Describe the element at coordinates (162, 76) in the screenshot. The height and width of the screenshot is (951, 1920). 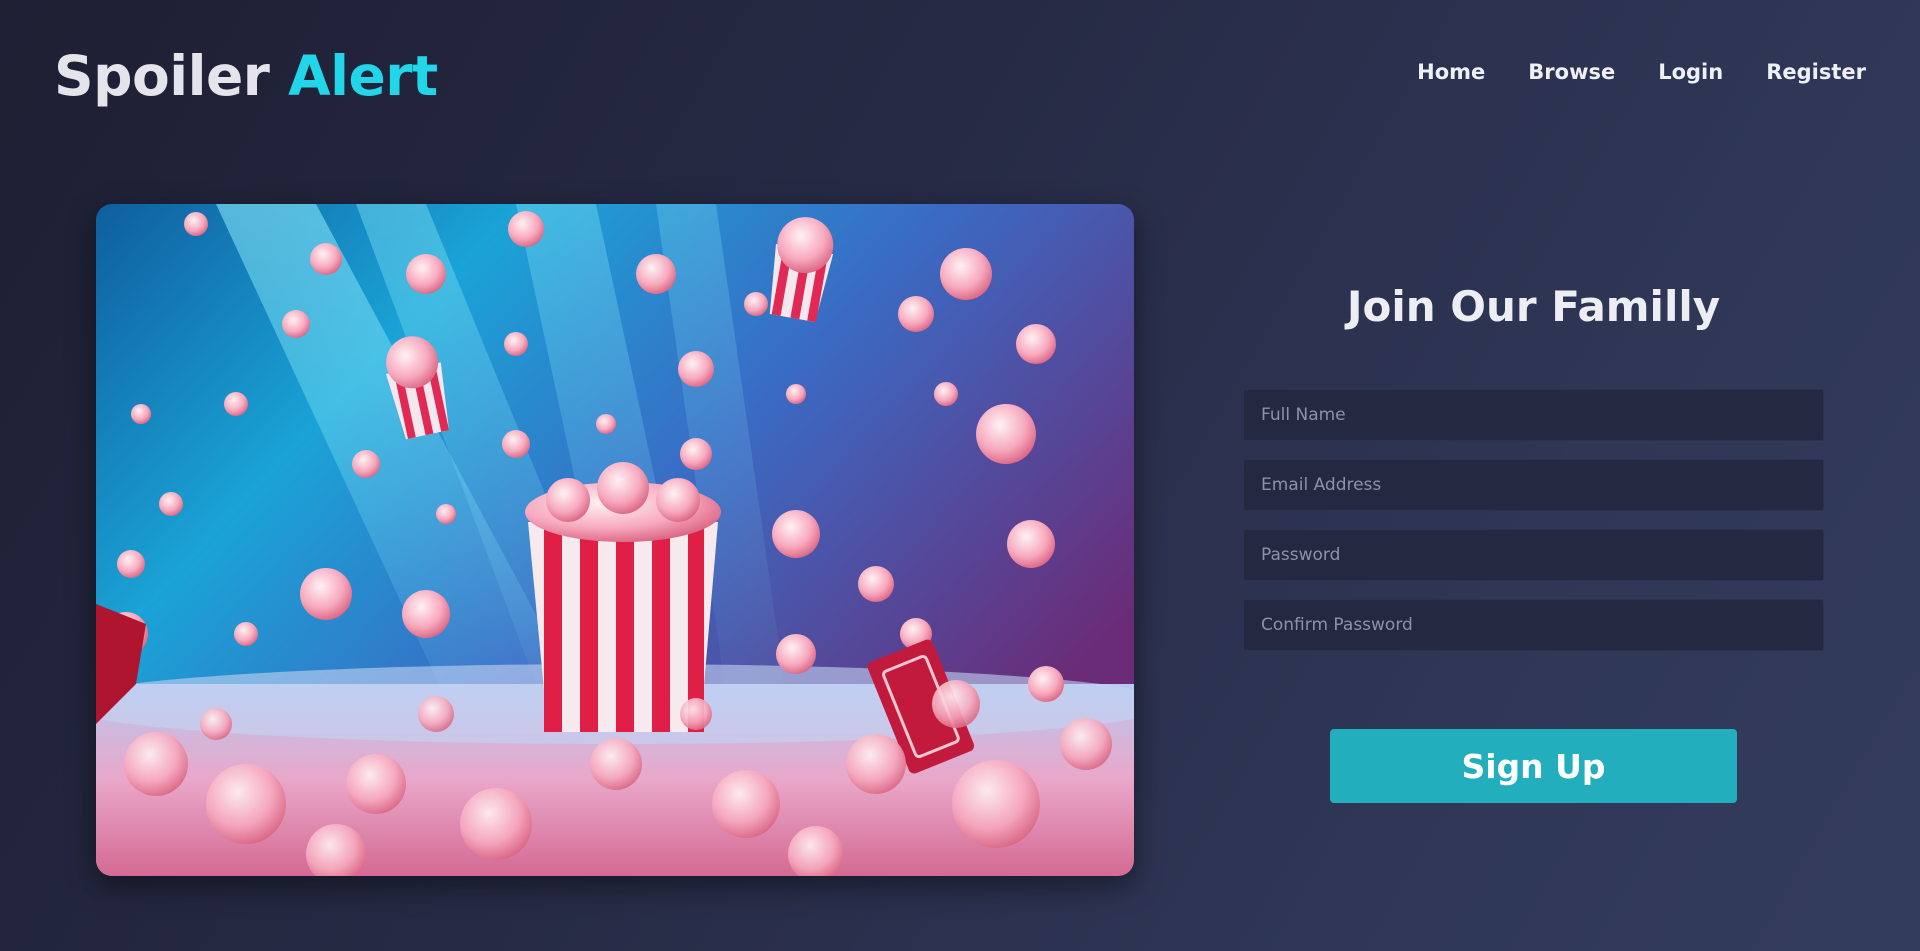
I see `logo-text-primary: Spoiler` at that location.